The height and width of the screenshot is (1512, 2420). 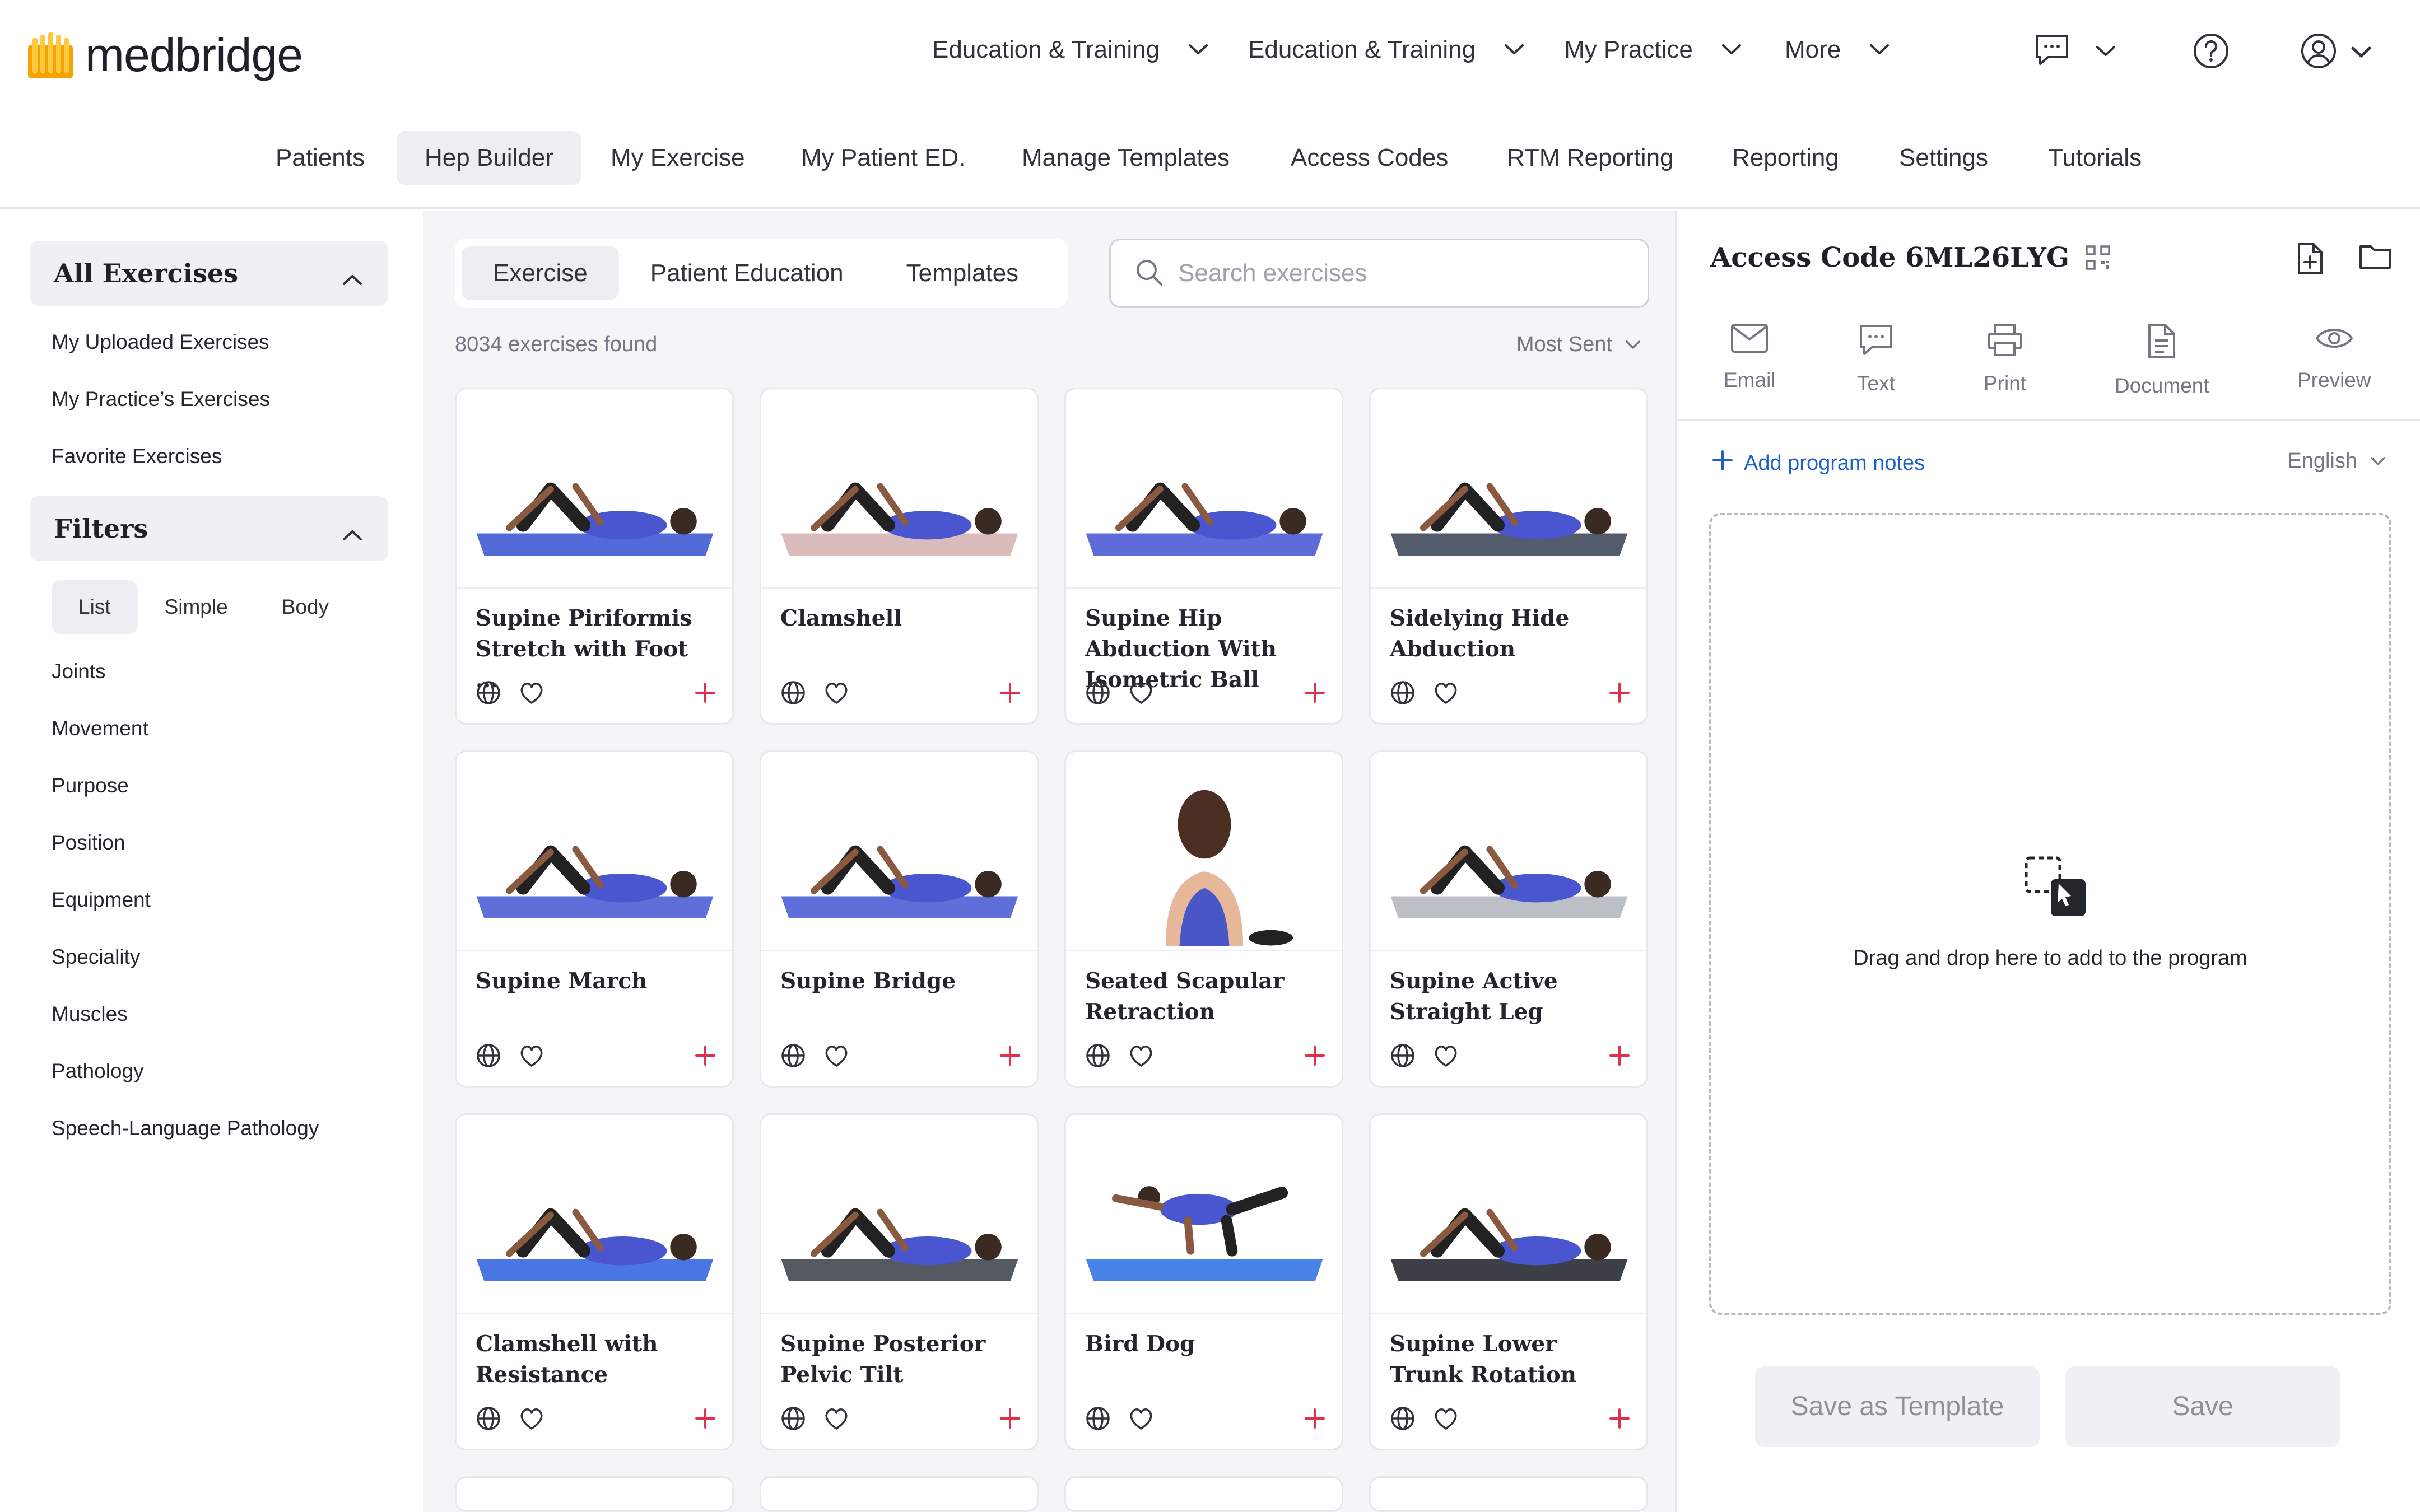 What do you see at coordinates (963, 273) in the screenshot?
I see `tab-templates: Templates` at bounding box center [963, 273].